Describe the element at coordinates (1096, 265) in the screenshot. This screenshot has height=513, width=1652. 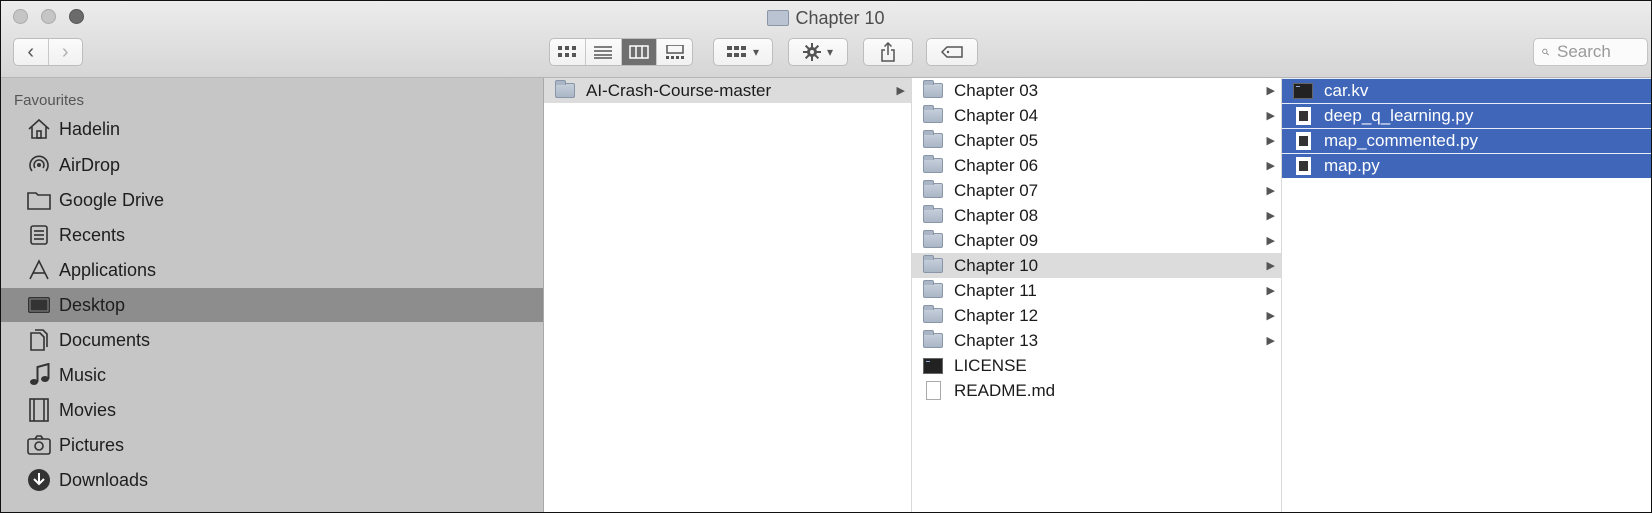
I see `list-item: Chapter 10 ▶` at that location.